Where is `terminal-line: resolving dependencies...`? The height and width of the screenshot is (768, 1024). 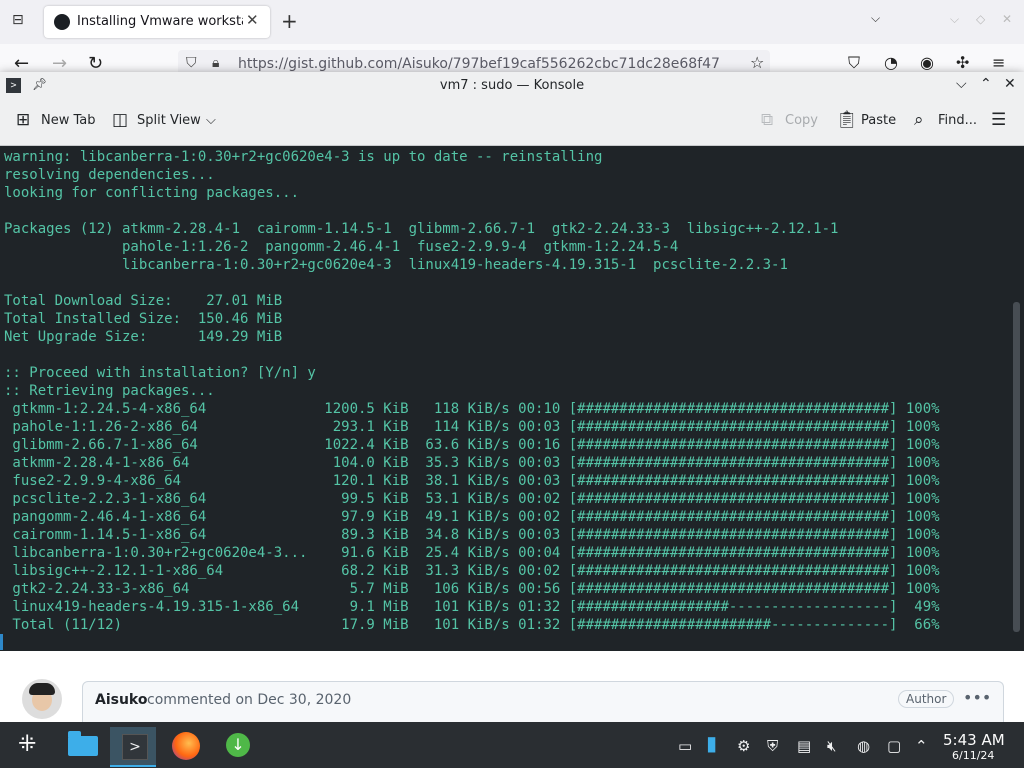 terminal-line: resolving dependencies... is located at coordinates (109, 175).